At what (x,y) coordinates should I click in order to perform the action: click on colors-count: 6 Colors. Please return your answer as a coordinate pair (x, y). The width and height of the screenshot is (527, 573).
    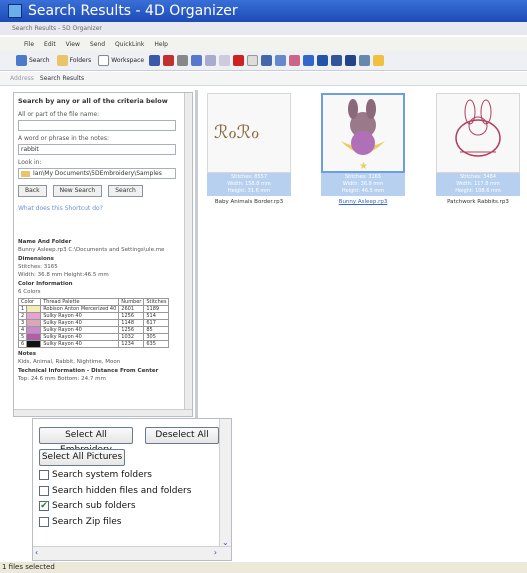
    Looking at the image, I should click on (29, 292).